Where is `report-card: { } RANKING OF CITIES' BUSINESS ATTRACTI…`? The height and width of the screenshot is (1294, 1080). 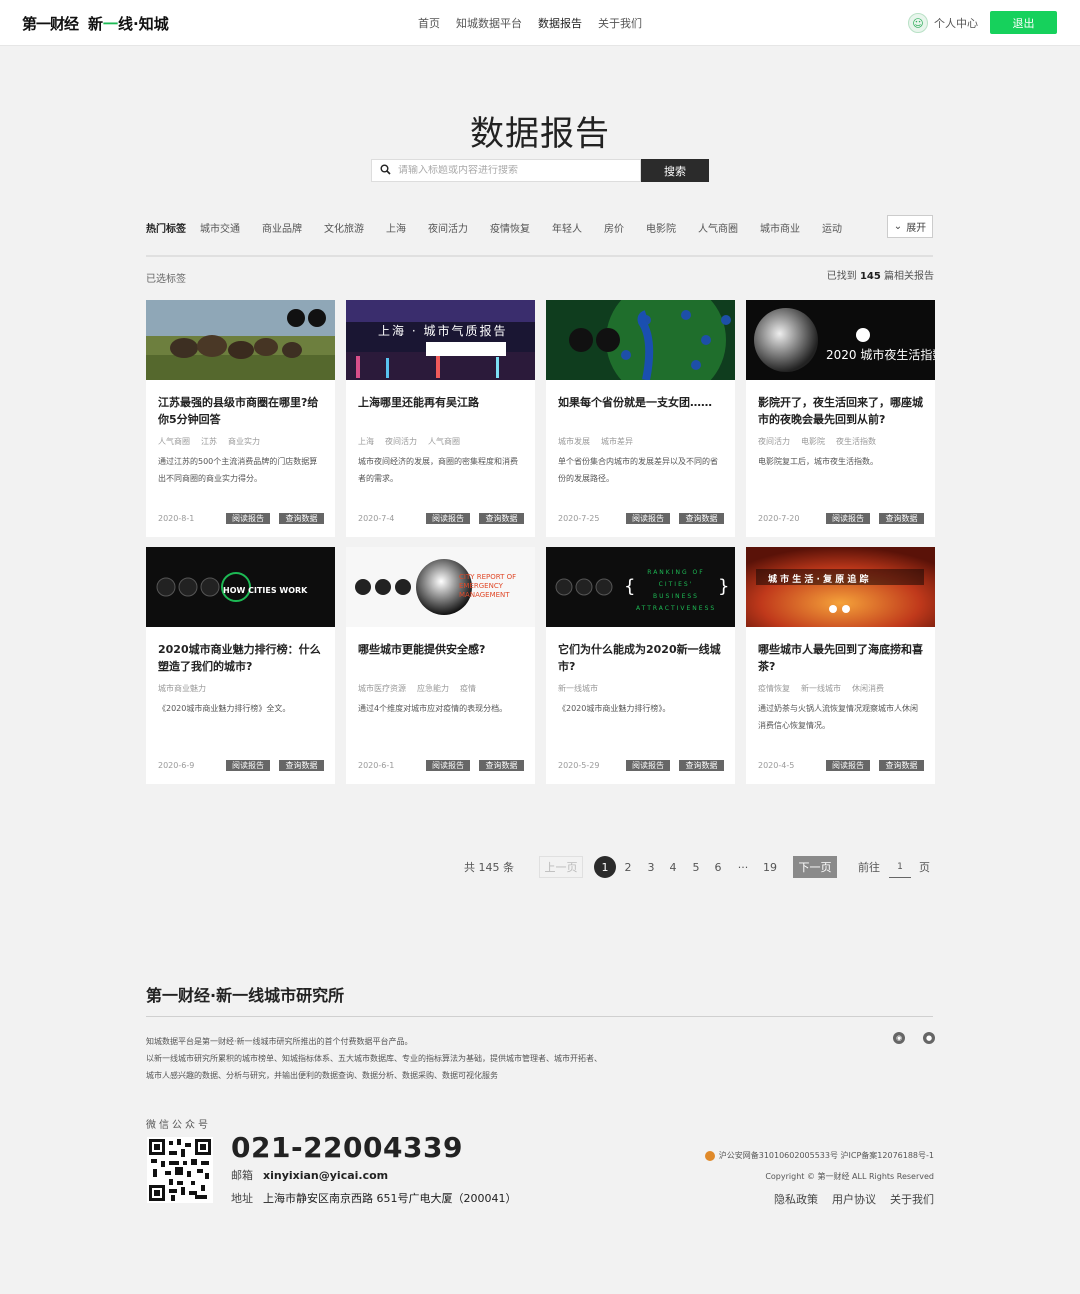 report-card: { } RANKING OF CITIES' BUSINESS ATTRACTI… is located at coordinates (640, 665).